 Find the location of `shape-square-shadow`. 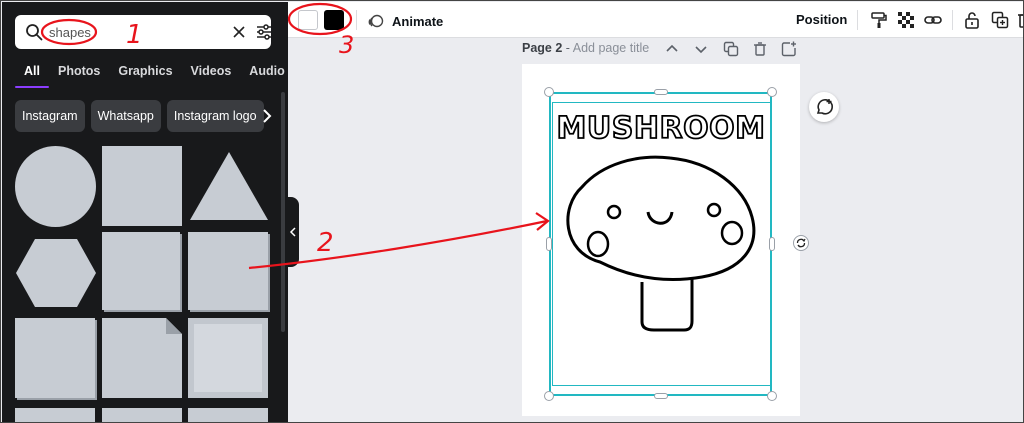

shape-square-shadow is located at coordinates (141, 271).